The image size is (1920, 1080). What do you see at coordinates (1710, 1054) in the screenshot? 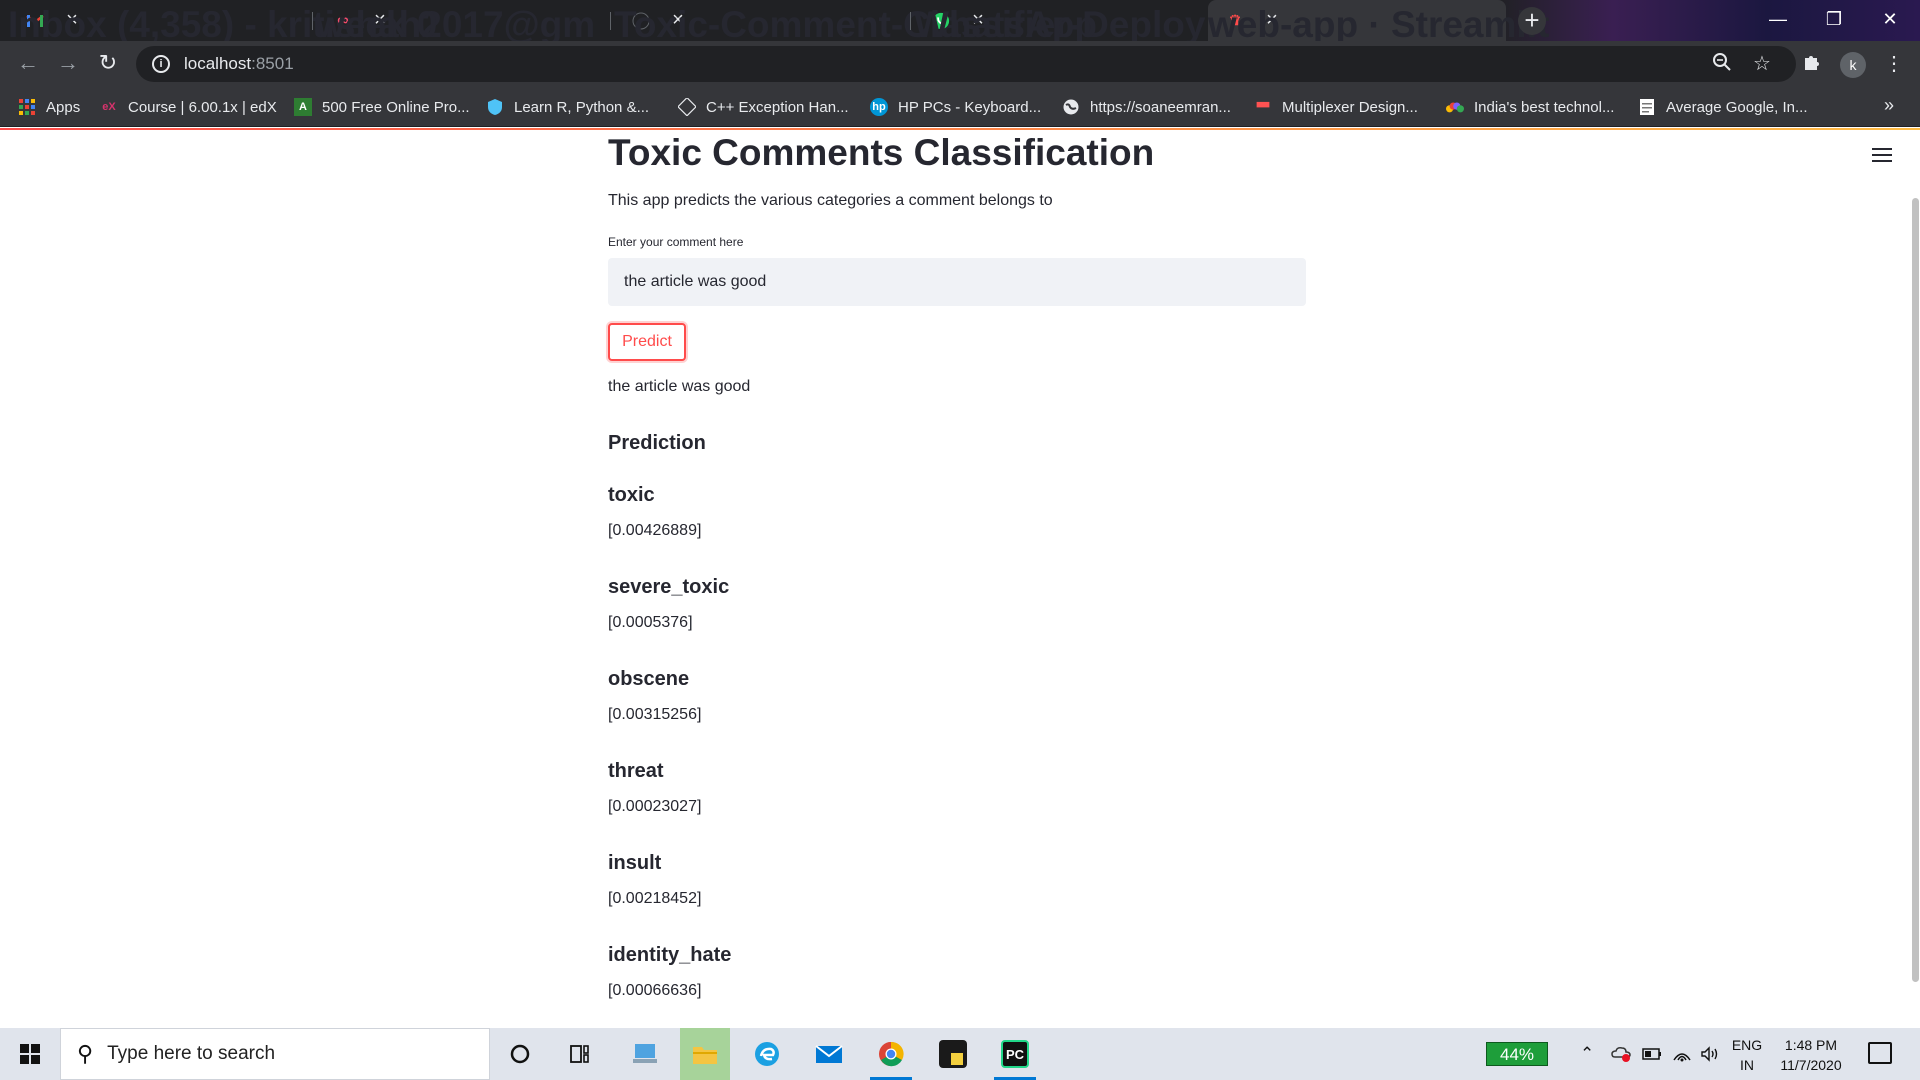
I see `volume-icon` at bounding box center [1710, 1054].